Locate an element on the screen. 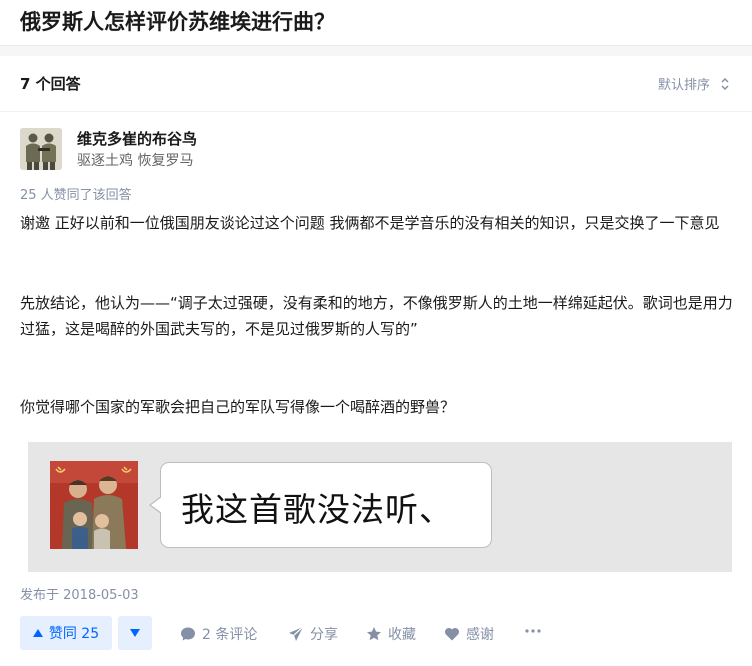 This screenshot has width=752, height=666. soviet-poster-image is located at coordinates (94, 505).